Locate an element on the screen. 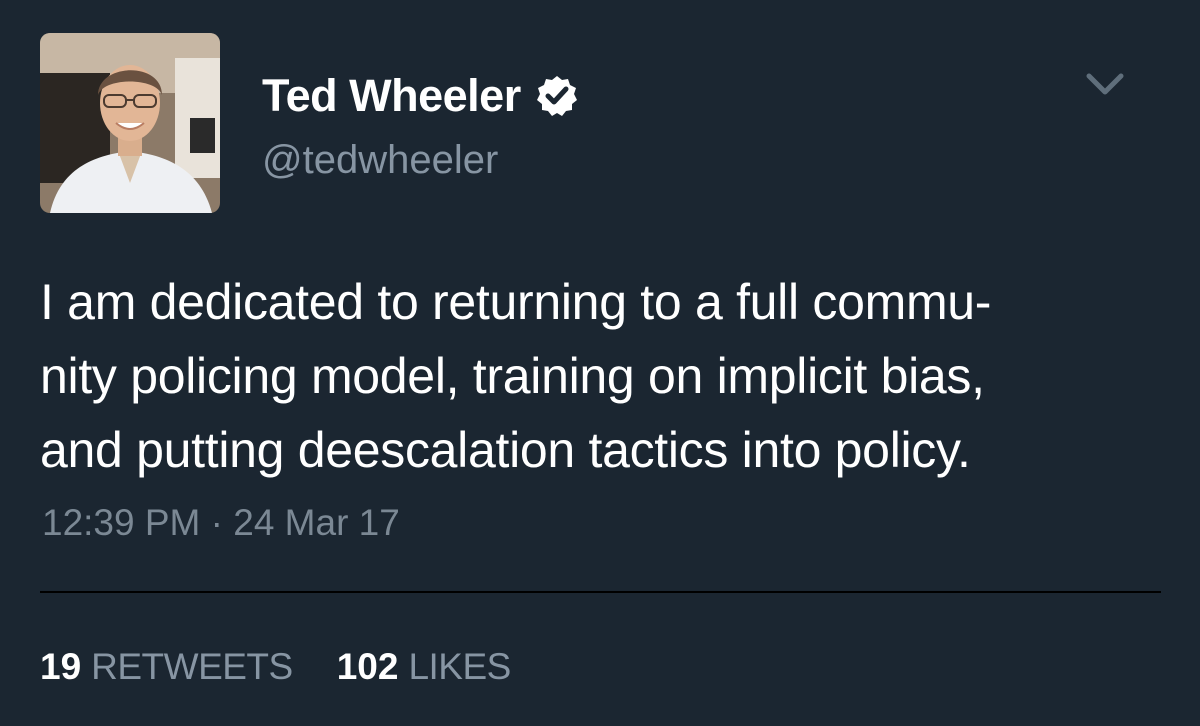  avatar is located at coordinates (130, 123).